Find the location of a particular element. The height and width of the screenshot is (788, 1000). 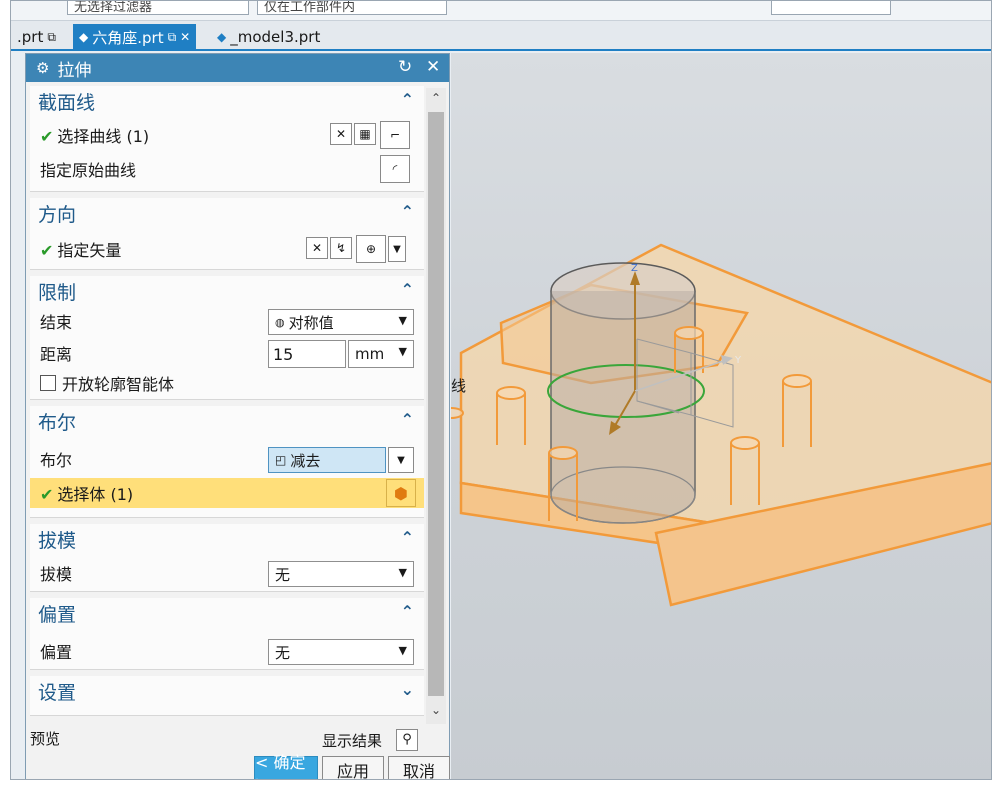

end-type-select: ◍ 对称值 ▼ is located at coordinates (341, 322).